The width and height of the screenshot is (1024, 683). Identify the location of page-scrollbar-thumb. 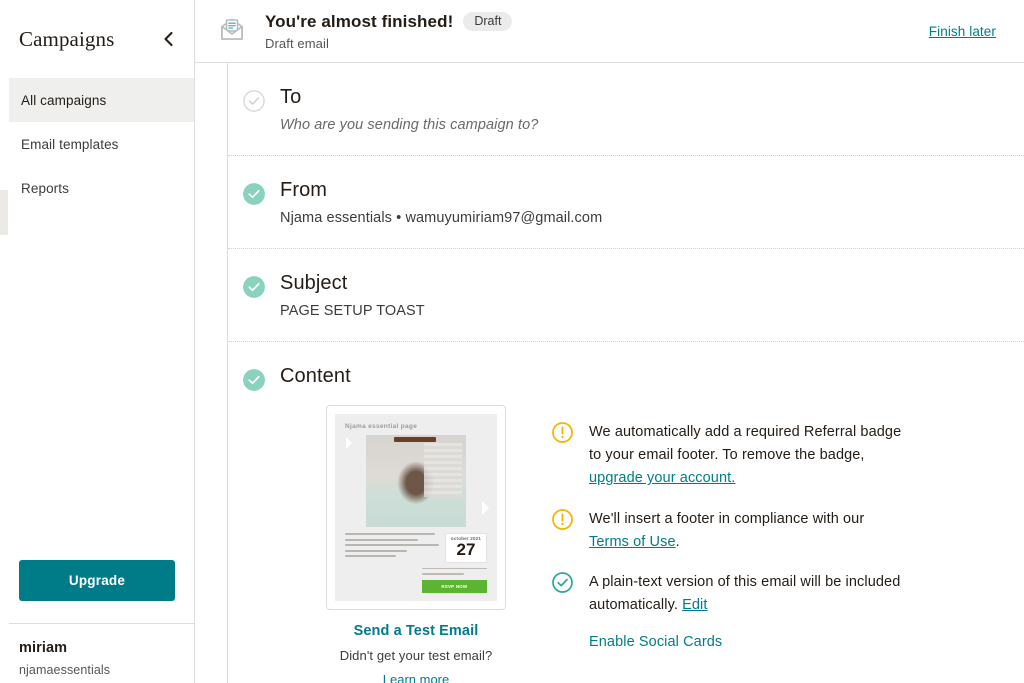
(4, 212).